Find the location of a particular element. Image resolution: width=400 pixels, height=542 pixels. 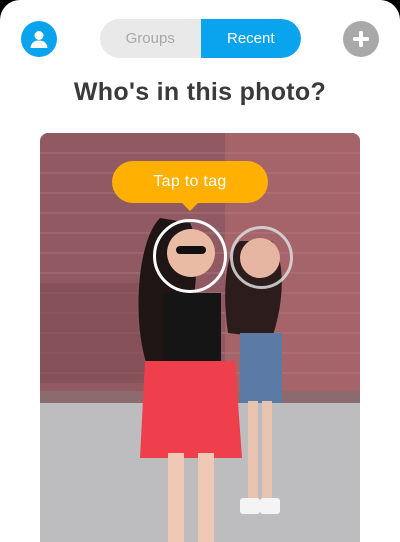

segmented-control: Groups Recent is located at coordinates (200, 38).